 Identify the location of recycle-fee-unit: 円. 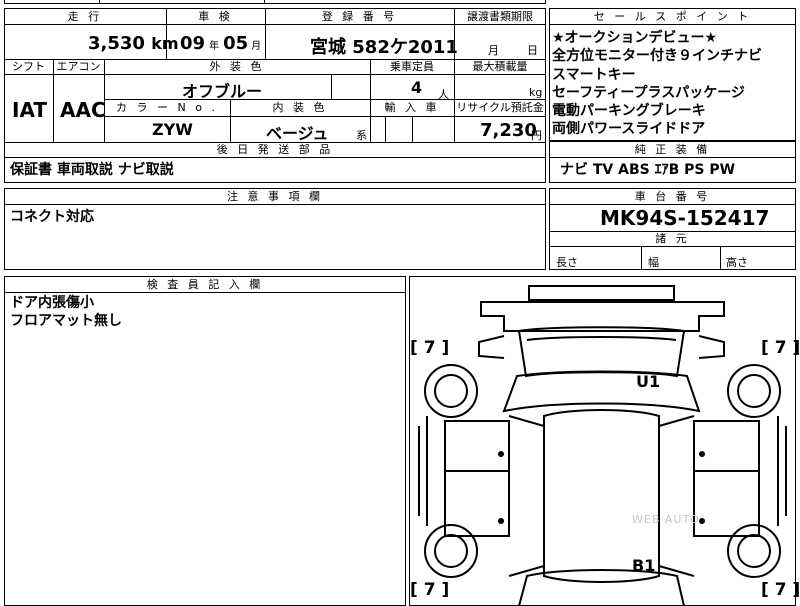
(536, 135).